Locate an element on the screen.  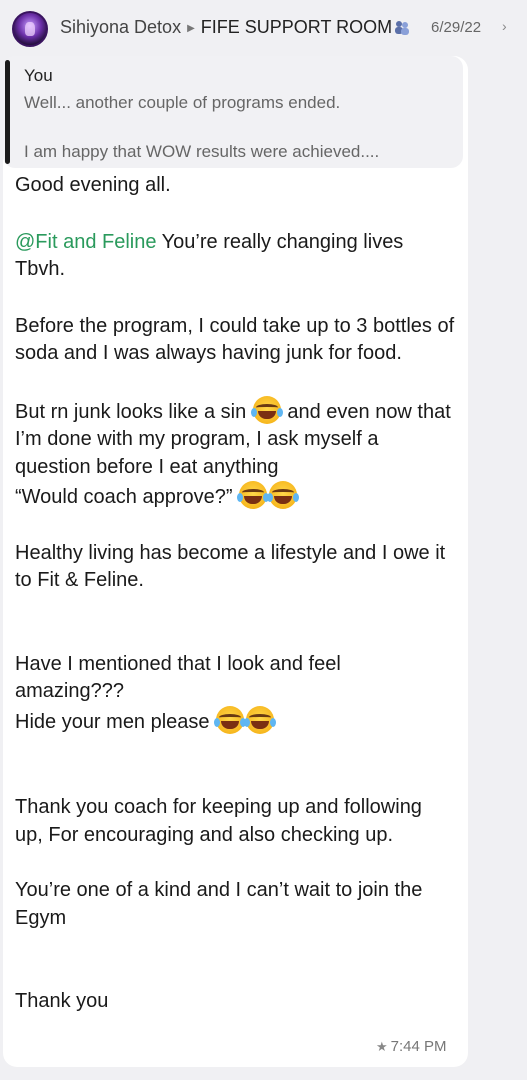
message-text: “Would coach approve?” is located at coordinates (127, 497).